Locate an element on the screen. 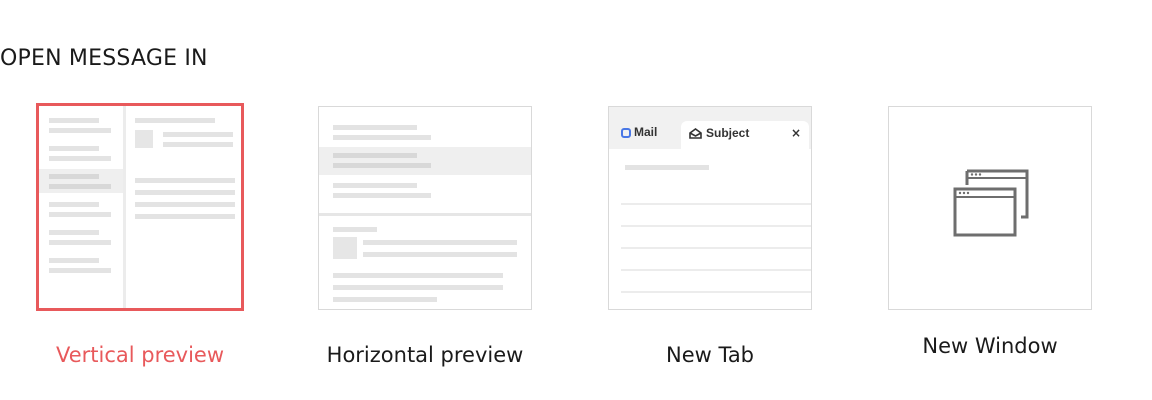  option-label: Horizontal preview is located at coordinates (425, 355).